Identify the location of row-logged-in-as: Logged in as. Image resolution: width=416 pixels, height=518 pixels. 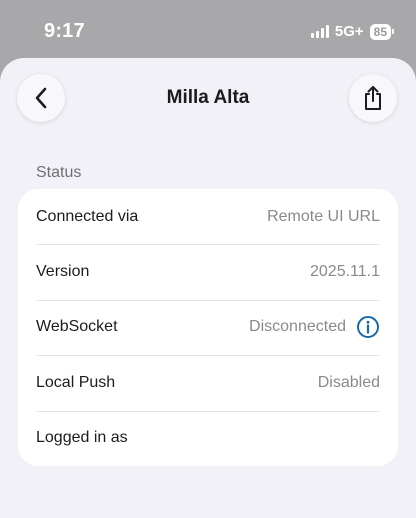
(208, 438).